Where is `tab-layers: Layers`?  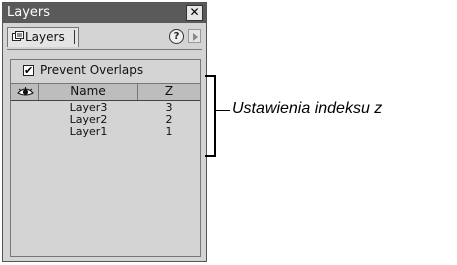 tab-layers: Layers is located at coordinates (43, 37).